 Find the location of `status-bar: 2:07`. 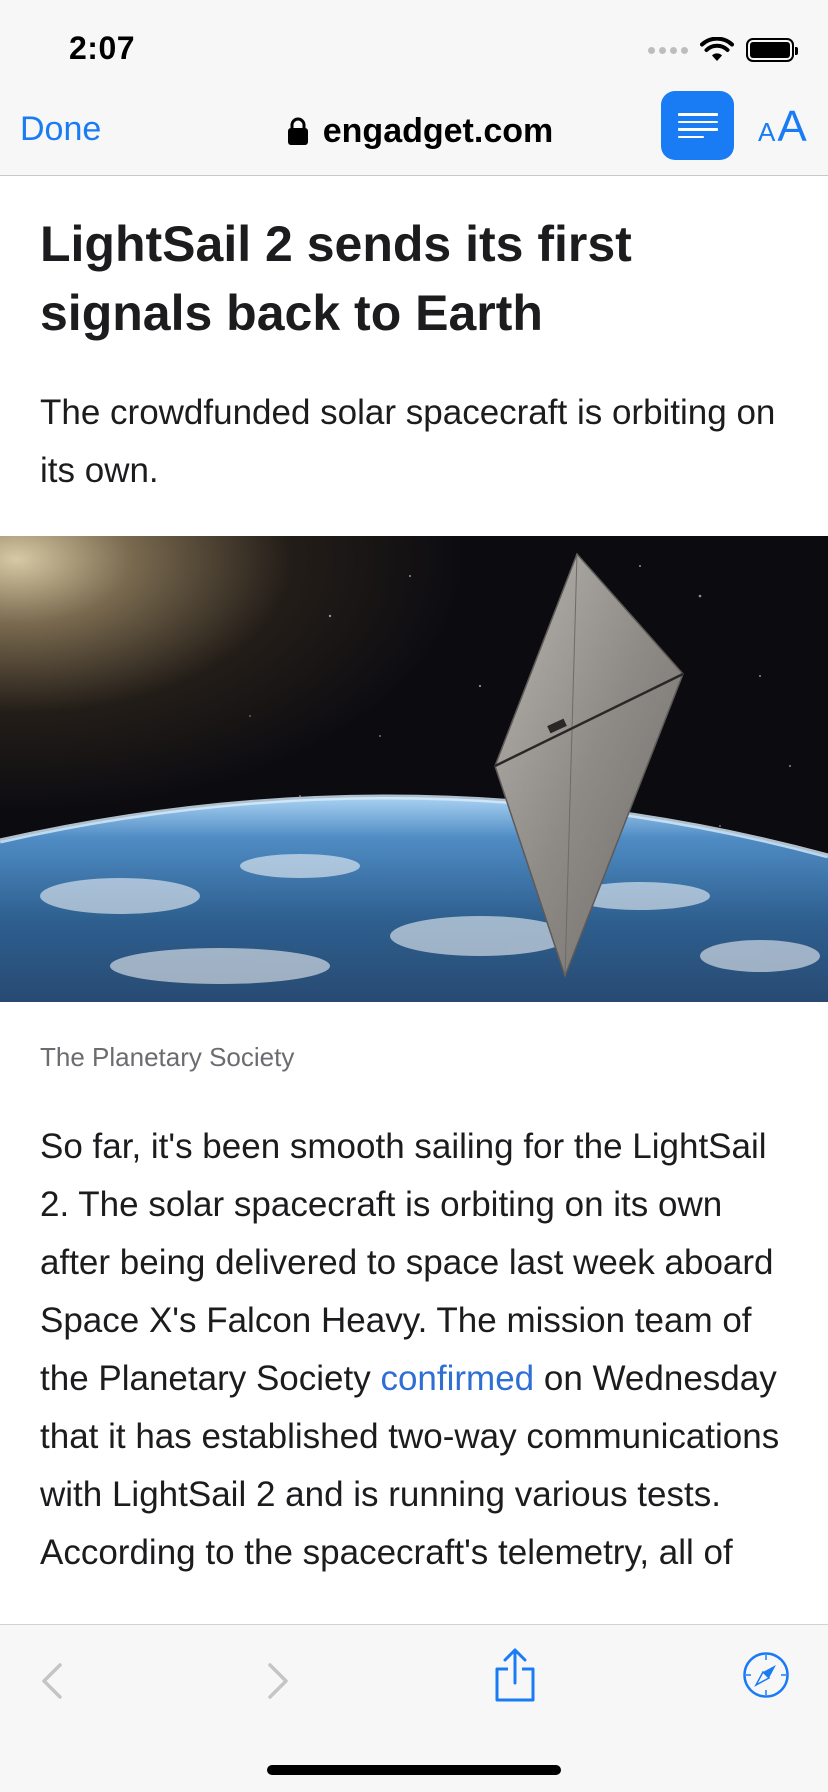

status-bar: 2:07 is located at coordinates (414, 44).